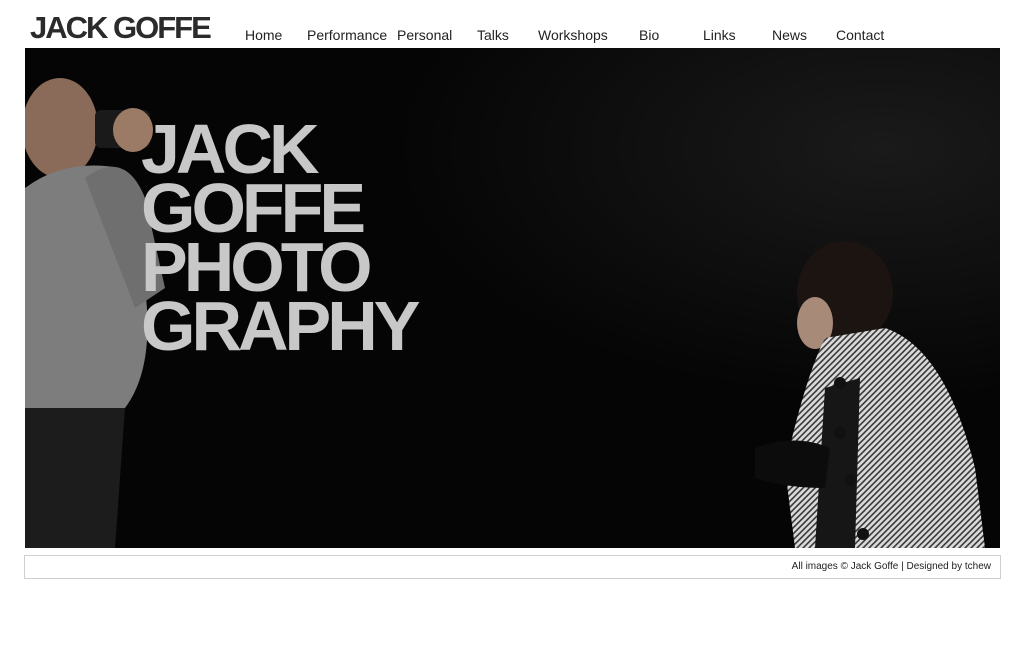  What do you see at coordinates (719, 35) in the screenshot?
I see `nav-links: Links` at bounding box center [719, 35].